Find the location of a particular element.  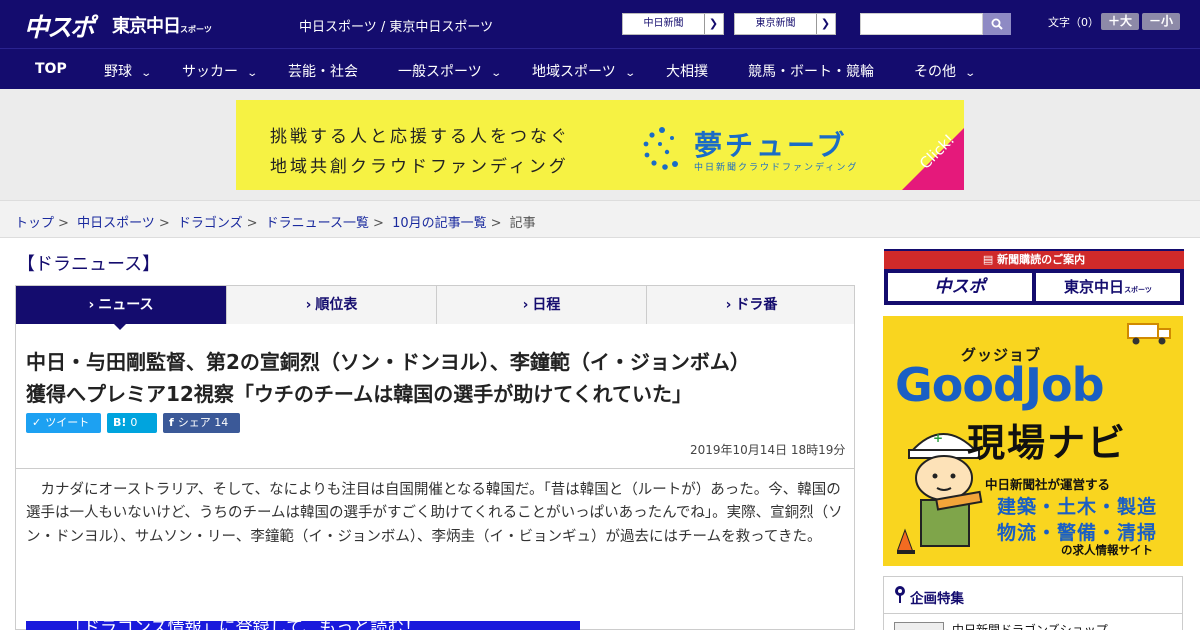

nav-item-general-sports: 一般スポーツ ⌄ is located at coordinates (450, 71).